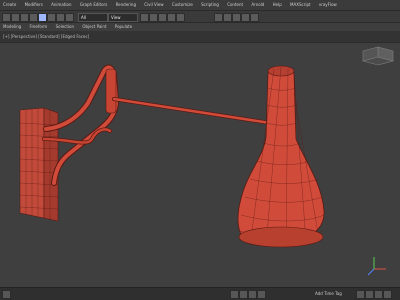 This screenshot has width=400, height=300. Describe the element at coordinates (328, 294) in the screenshot. I see `add-time-tag: Add Time Tag` at that location.